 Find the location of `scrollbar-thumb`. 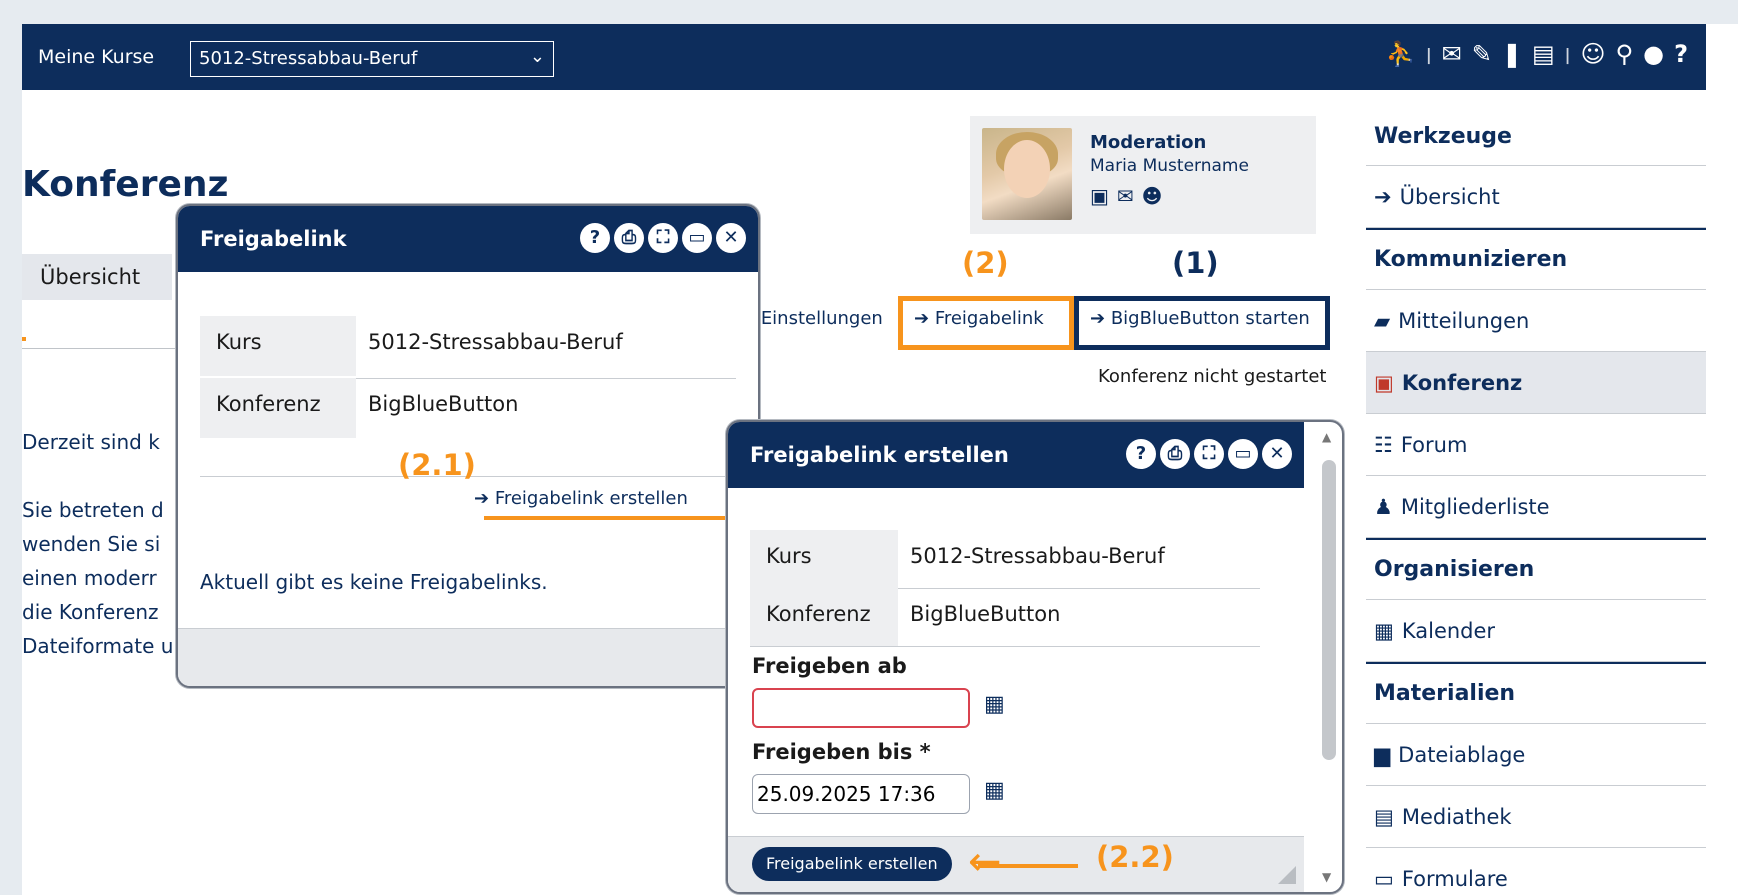

scrollbar-thumb is located at coordinates (1329, 610).